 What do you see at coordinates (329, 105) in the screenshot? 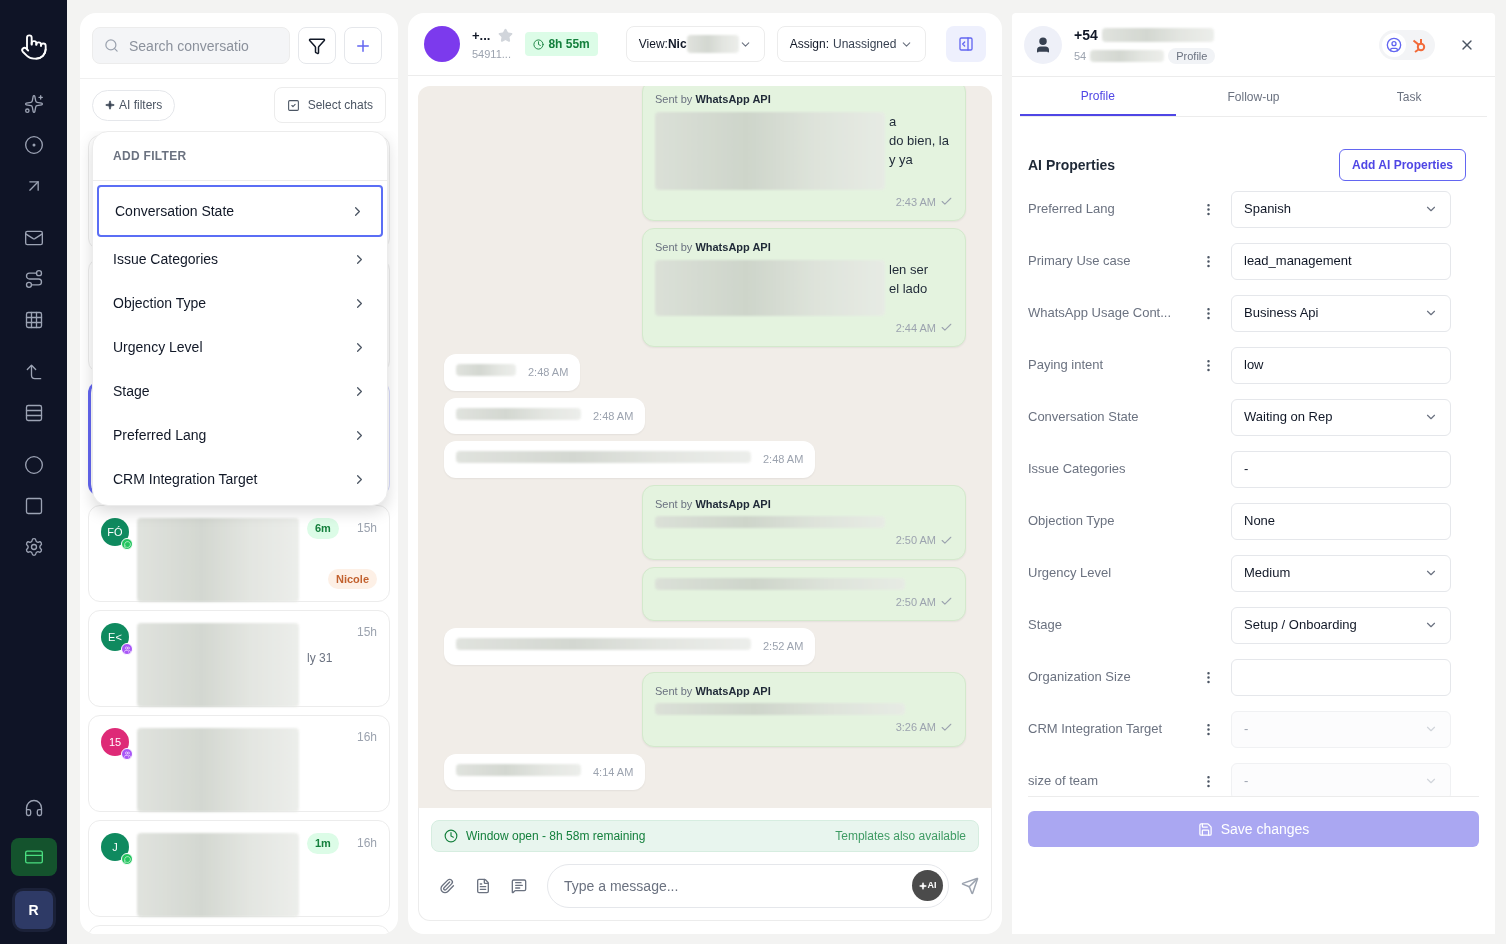
I see `select-chats-button: Select chats` at bounding box center [329, 105].